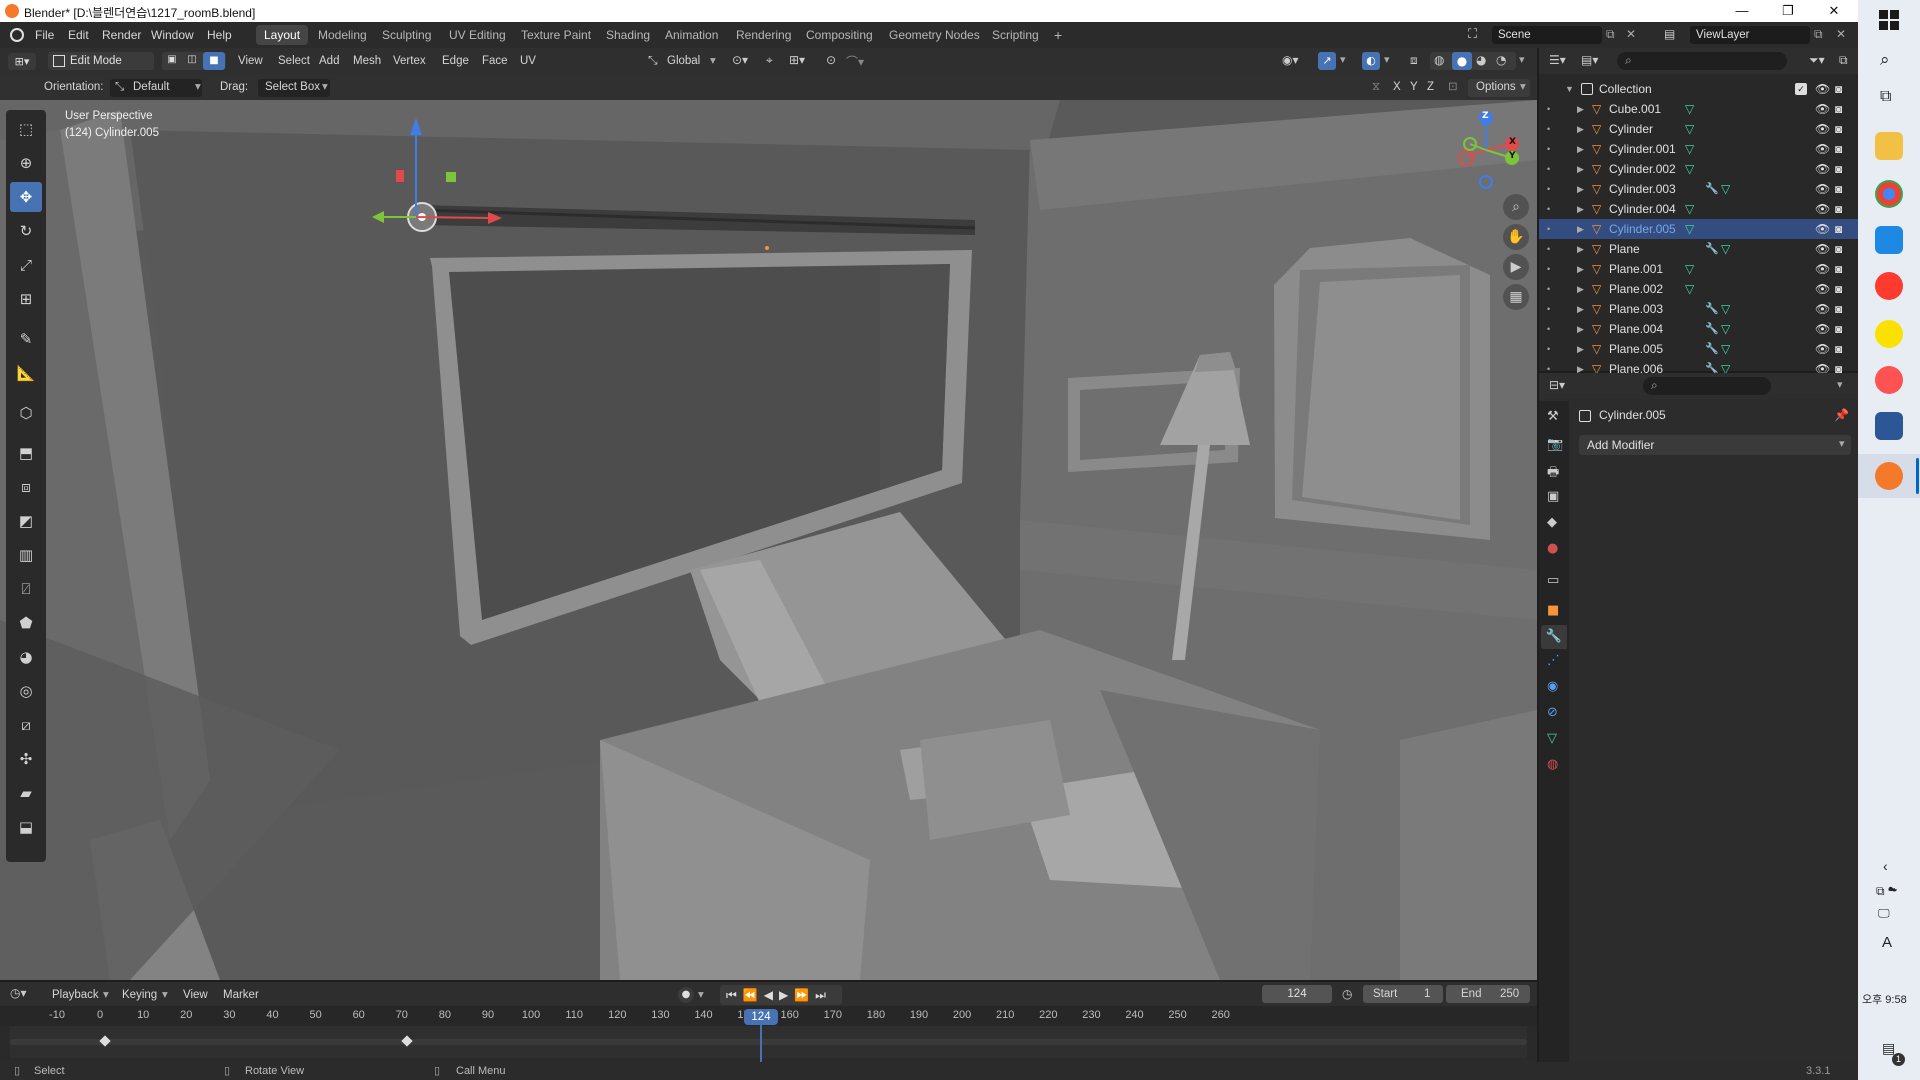 The height and width of the screenshot is (1080, 1920). I want to click on smooth-icon: ◎, so click(26, 691).